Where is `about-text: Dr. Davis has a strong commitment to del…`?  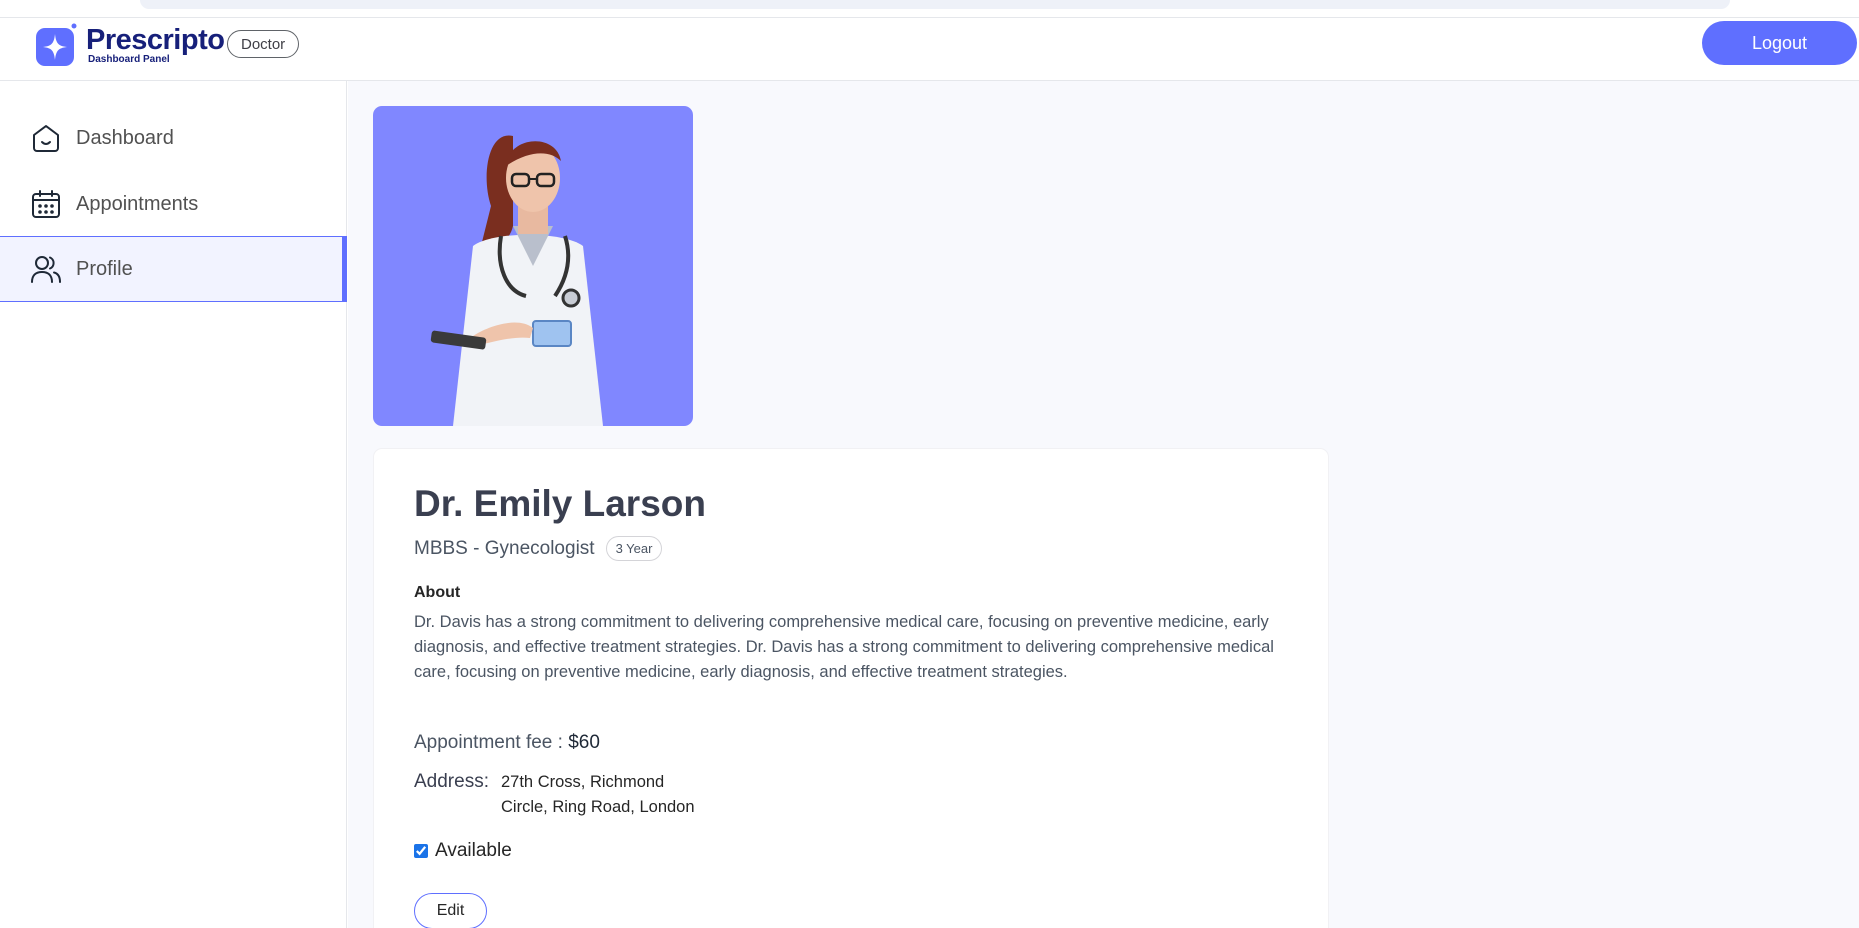
about-text: Dr. Davis has a strong commitment to del… is located at coordinates (844, 647).